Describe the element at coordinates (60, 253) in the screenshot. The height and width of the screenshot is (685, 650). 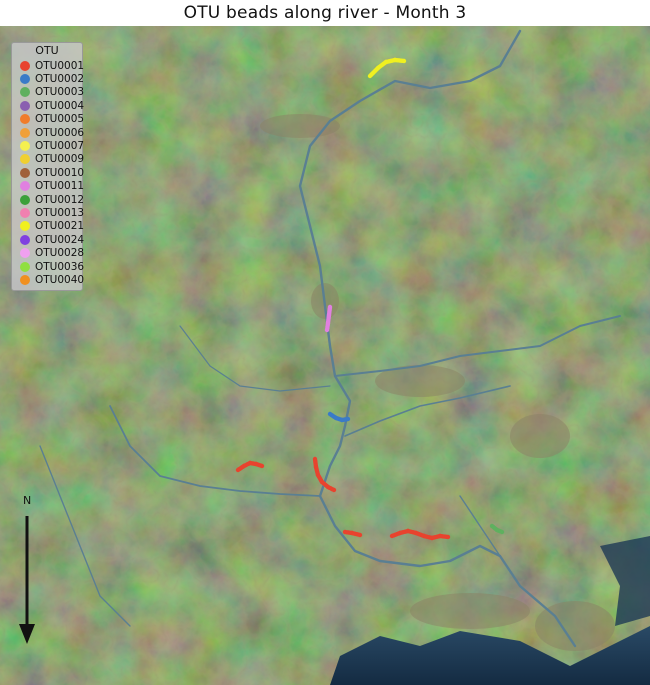
I see `legend-label: OTU0028` at that location.